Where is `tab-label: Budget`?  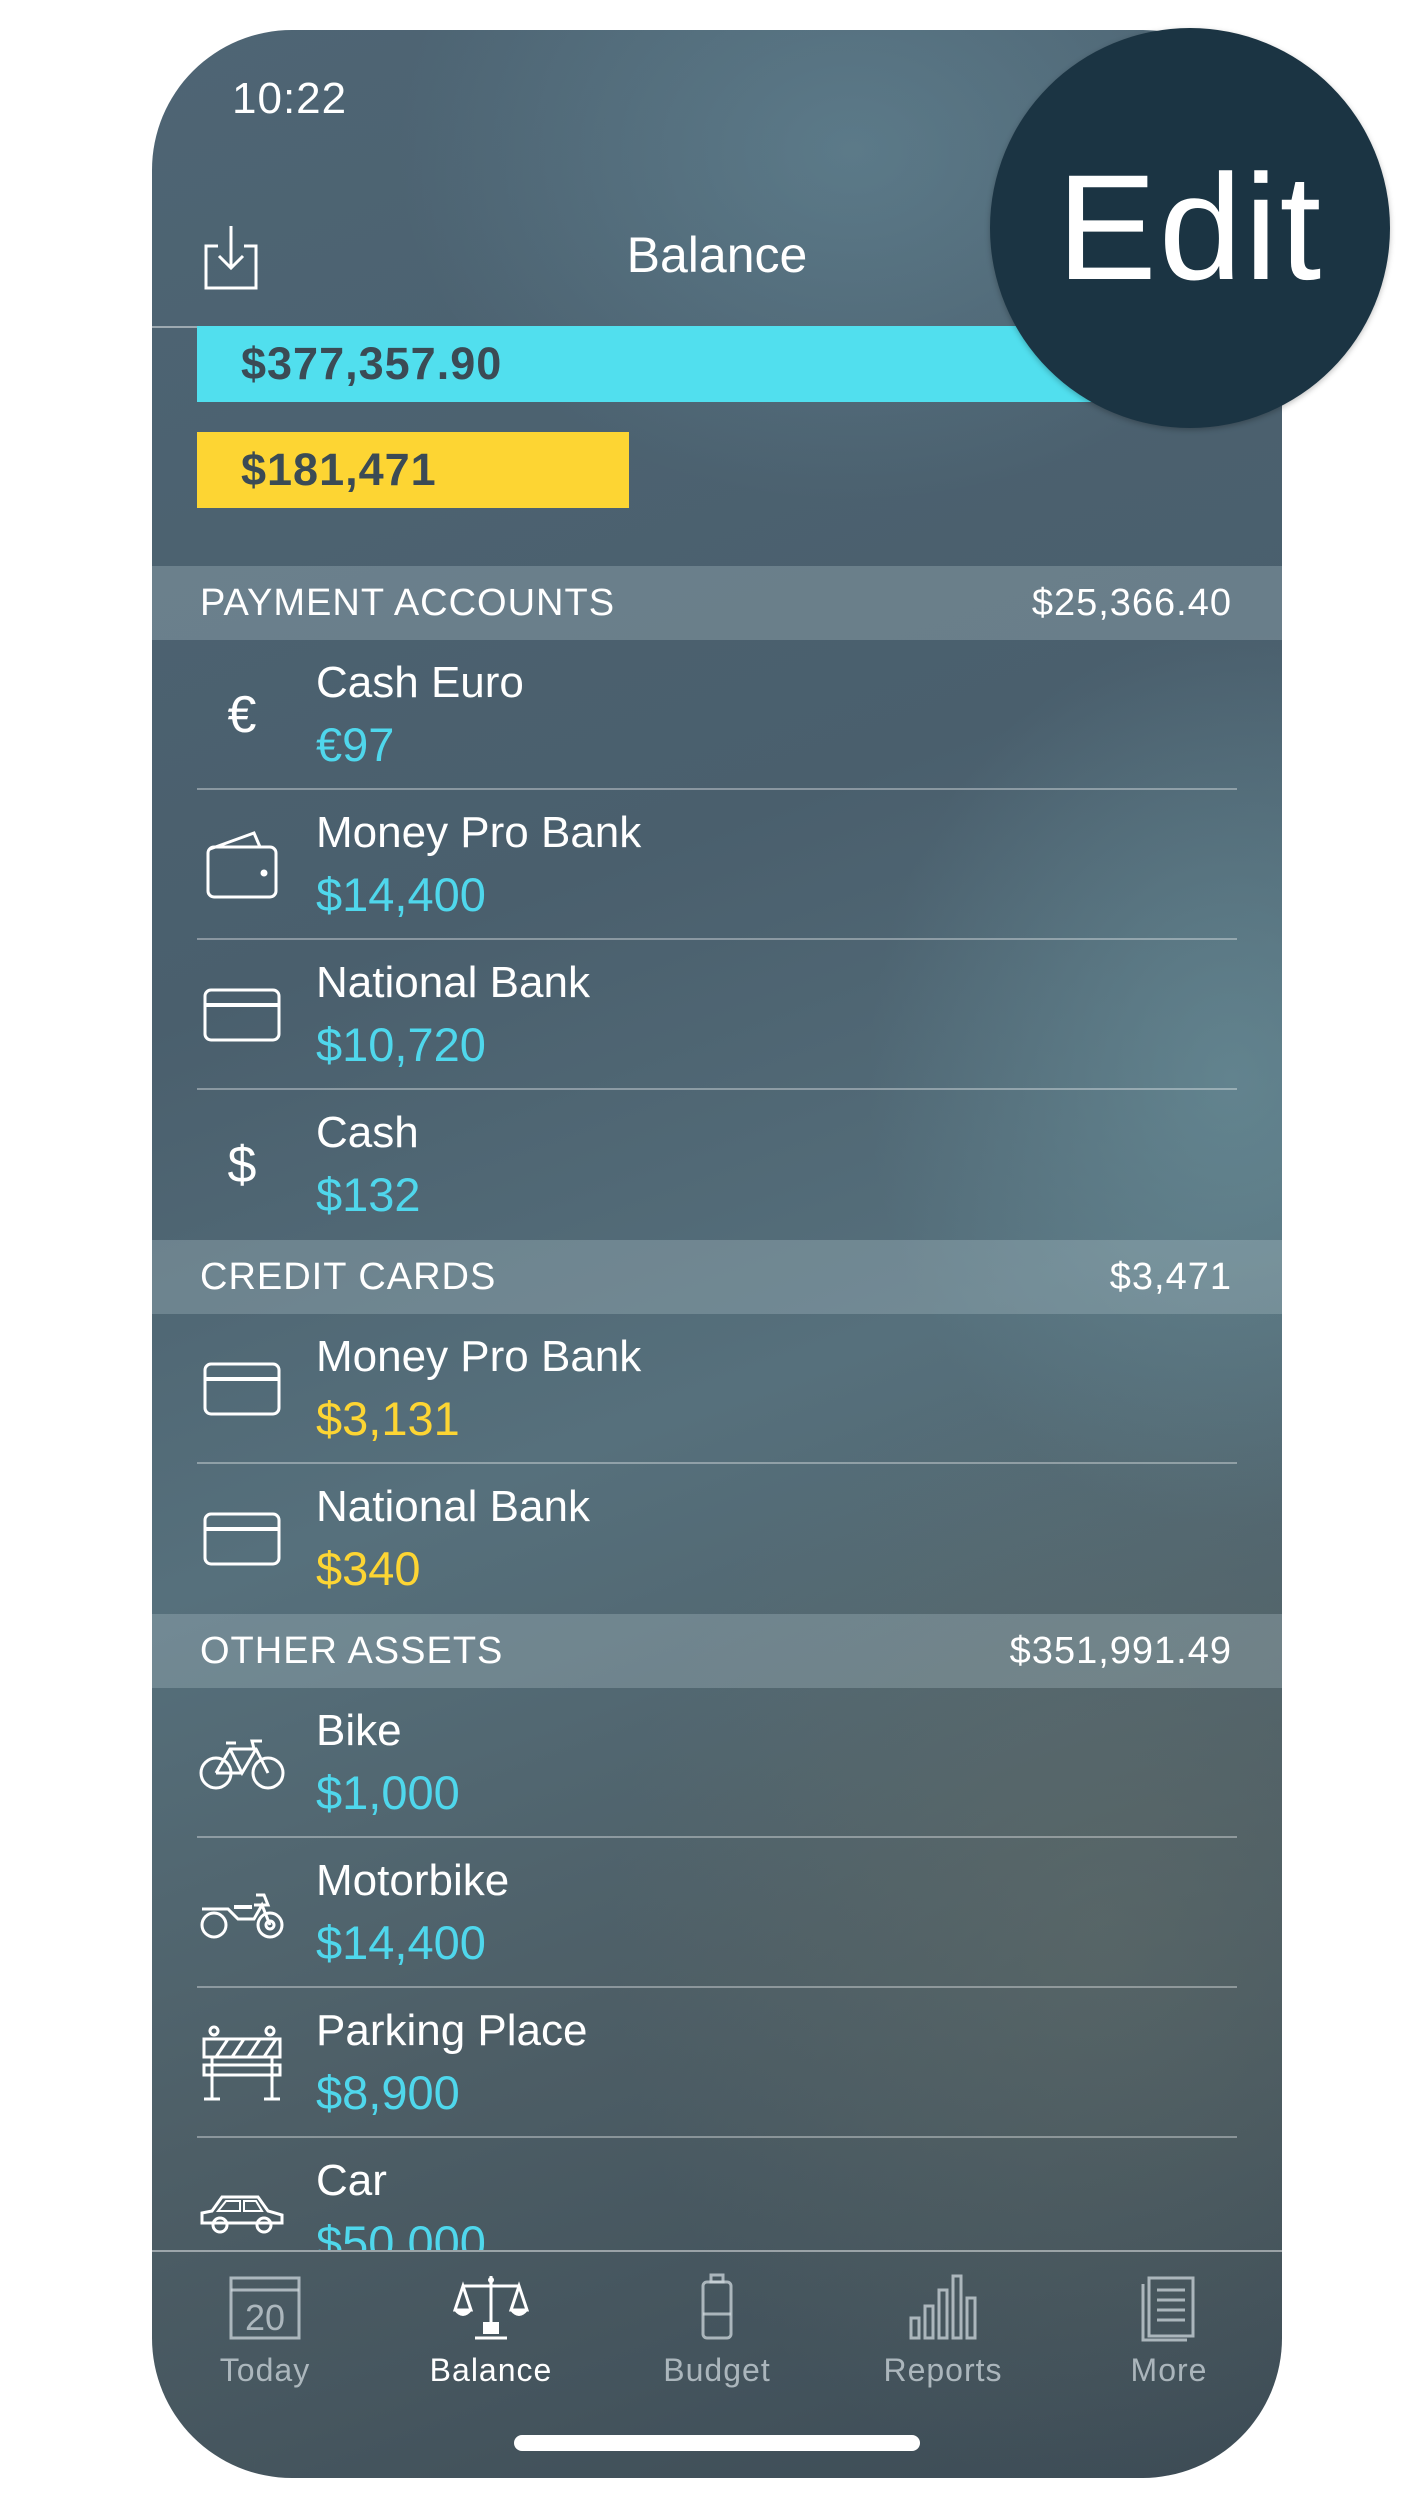 tab-label: Budget is located at coordinates (717, 2370).